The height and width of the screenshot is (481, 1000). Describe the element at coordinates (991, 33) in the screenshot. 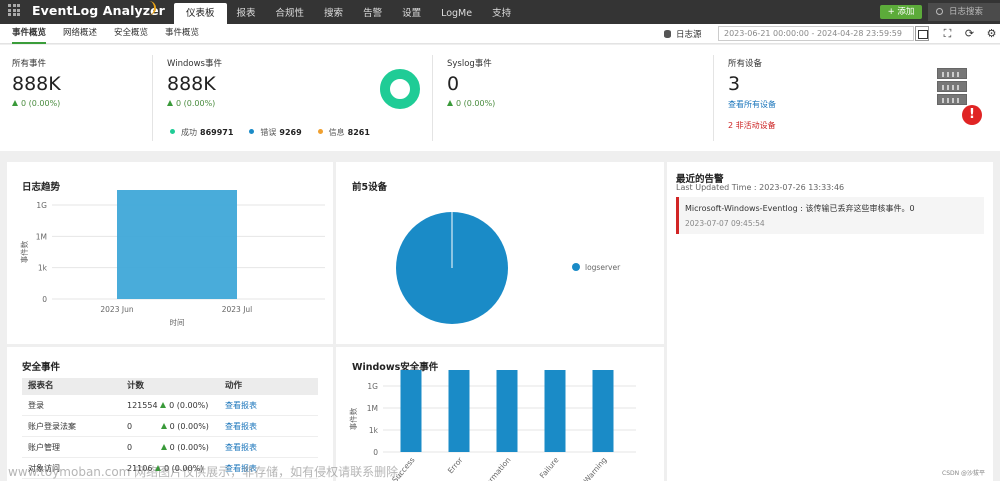

I see `settings-gear-icon: ⚙` at that location.